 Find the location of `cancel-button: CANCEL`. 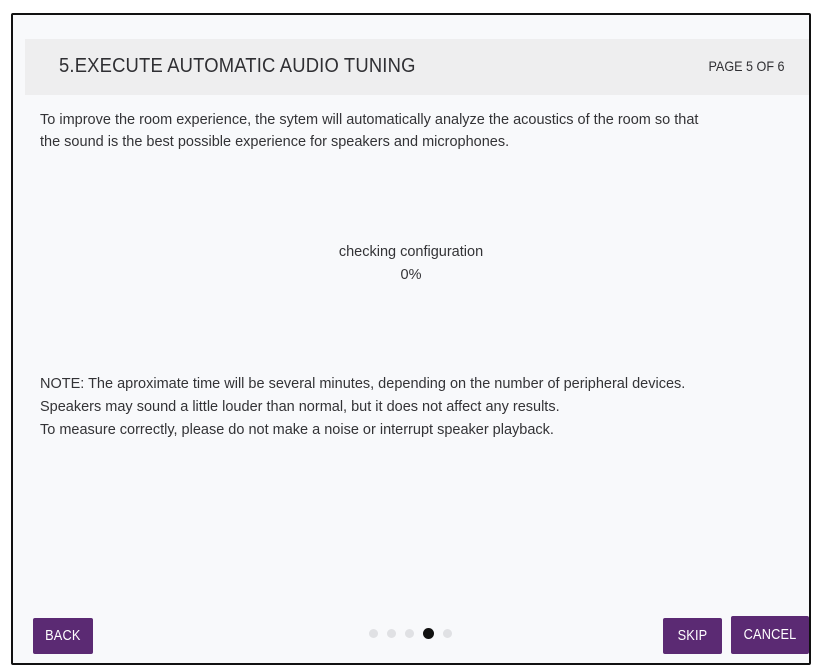

cancel-button: CANCEL is located at coordinates (770, 635).